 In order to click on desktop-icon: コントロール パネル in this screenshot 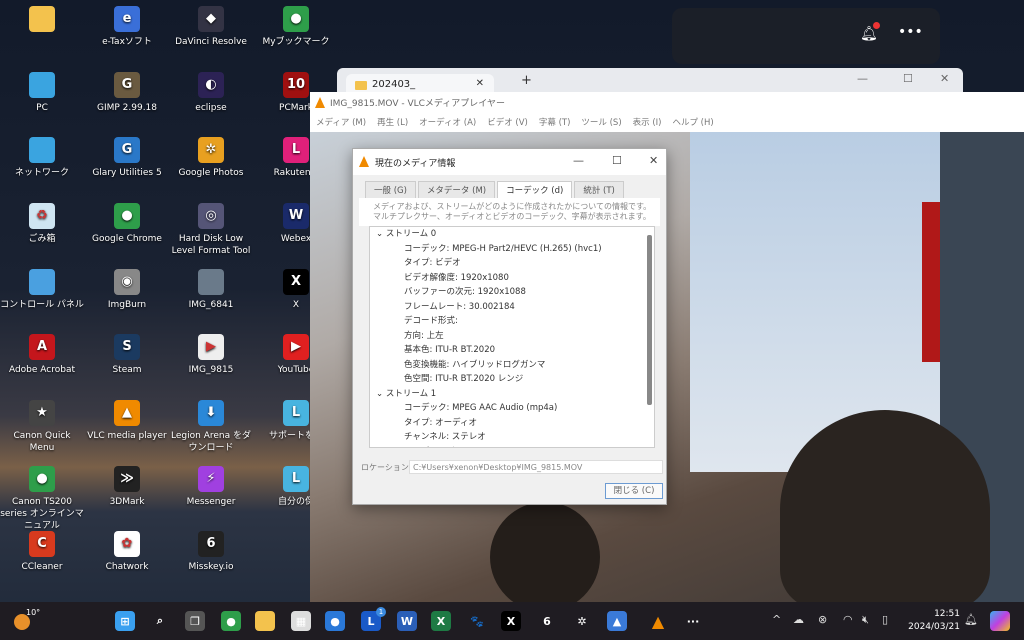, I will do `click(42, 290)`.